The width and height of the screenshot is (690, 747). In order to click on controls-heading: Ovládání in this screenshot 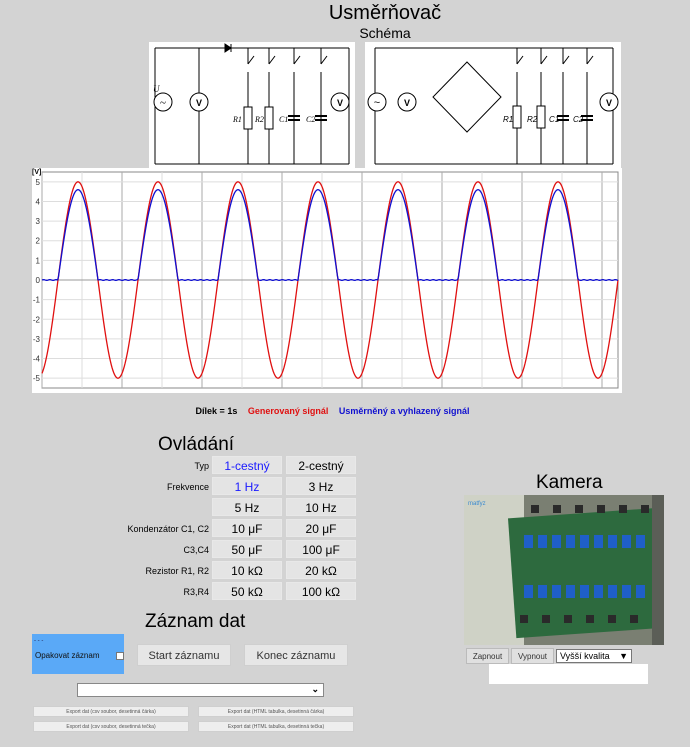, I will do `click(196, 444)`.